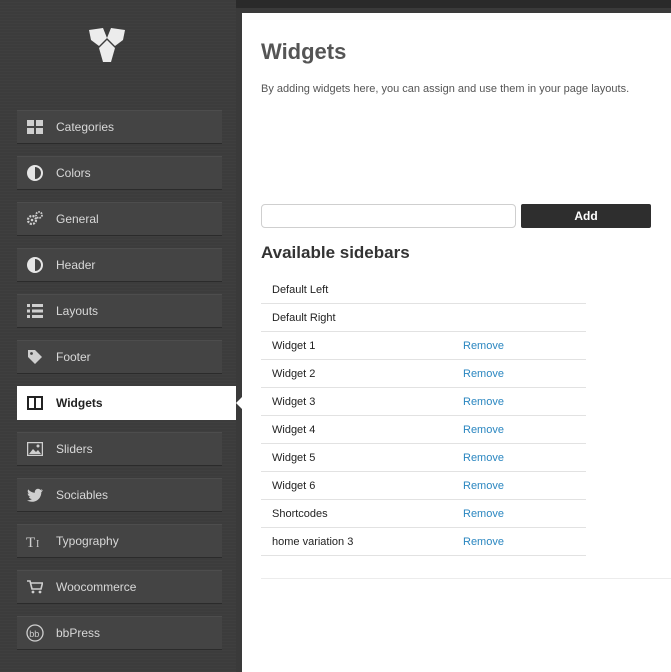 This screenshot has height=672, width=671. What do you see at coordinates (77, 218) in the screenshot?
I see `sidebar-item-label: General` at bounding box center [77, 218].